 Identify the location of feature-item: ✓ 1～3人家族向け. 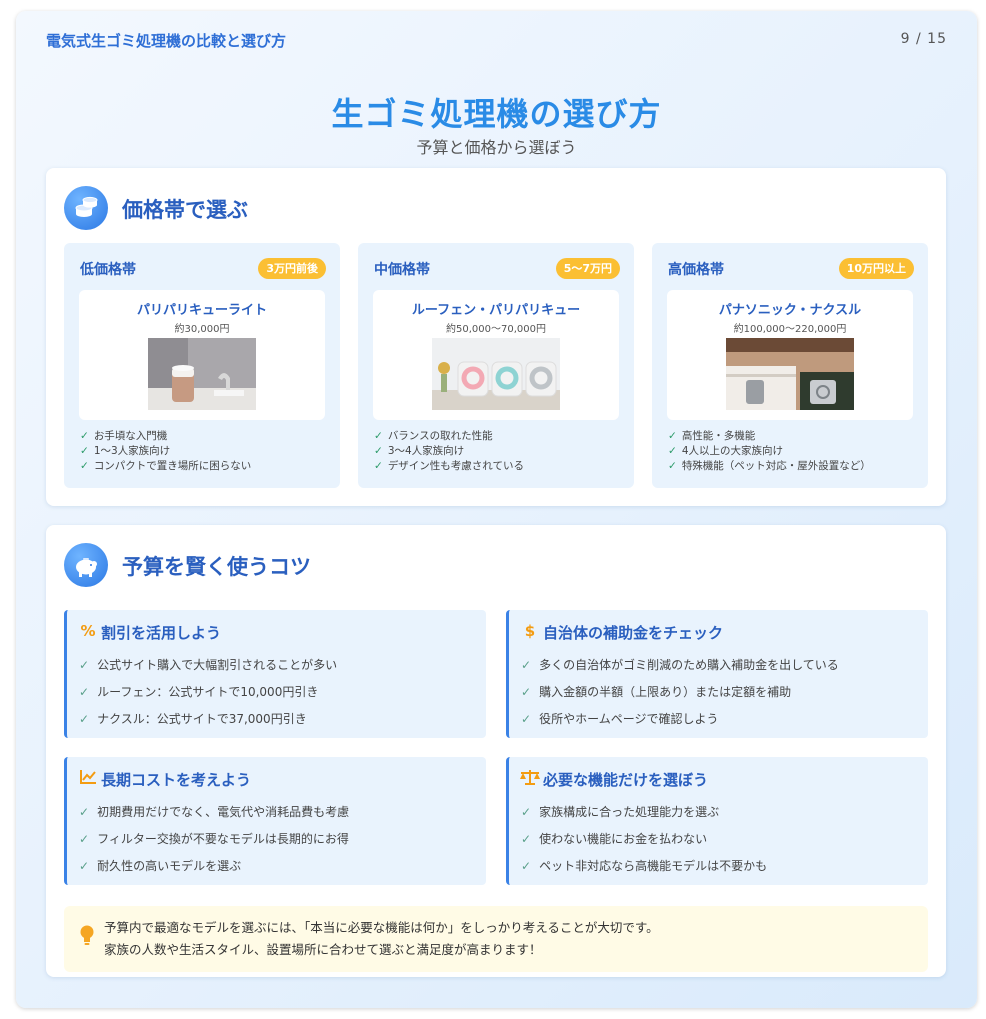
(125, 451).